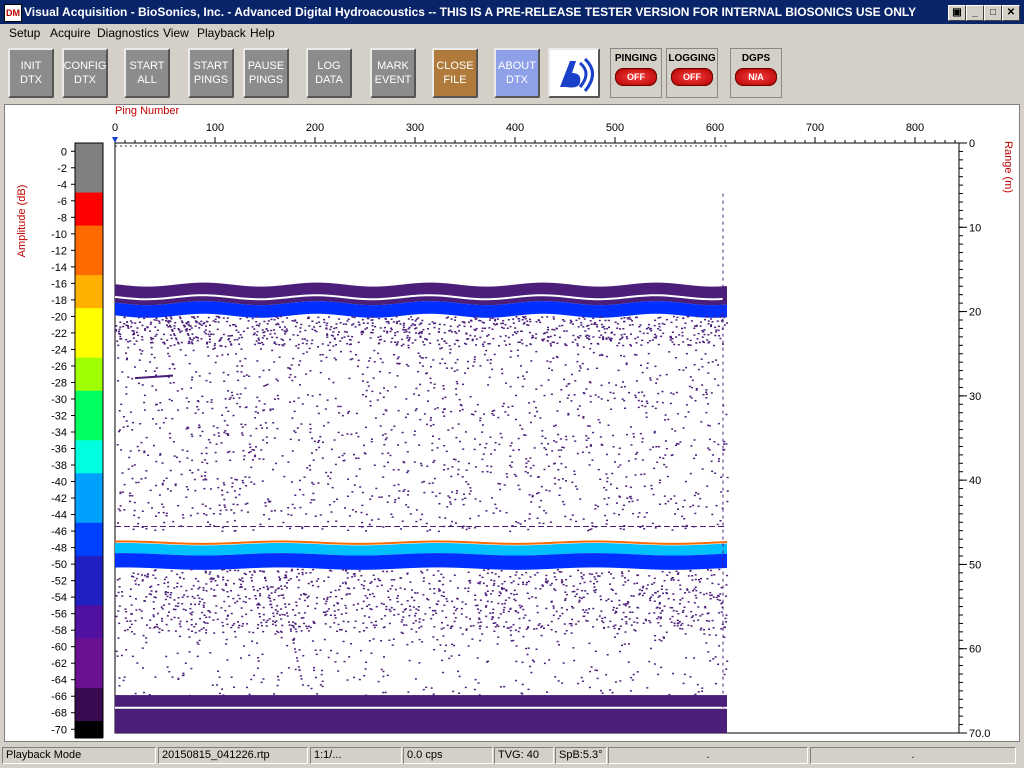 This screenshot has height=768, width=1024. What do you see at coordinates (59, 268) in the screenshot?
I see `amplitude-tick-label: -14` at bounding box center [59, 268].